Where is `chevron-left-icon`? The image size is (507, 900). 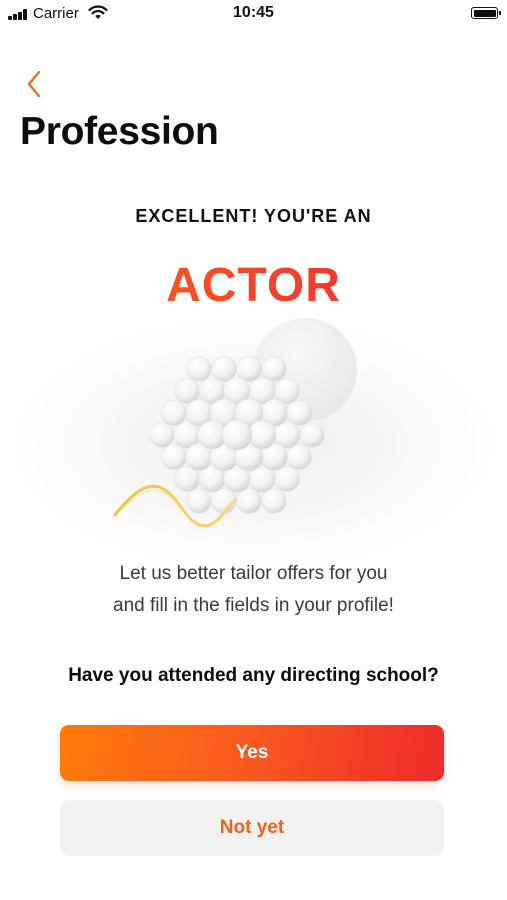 chevron-left-icon is located at coordinates (34, 84).